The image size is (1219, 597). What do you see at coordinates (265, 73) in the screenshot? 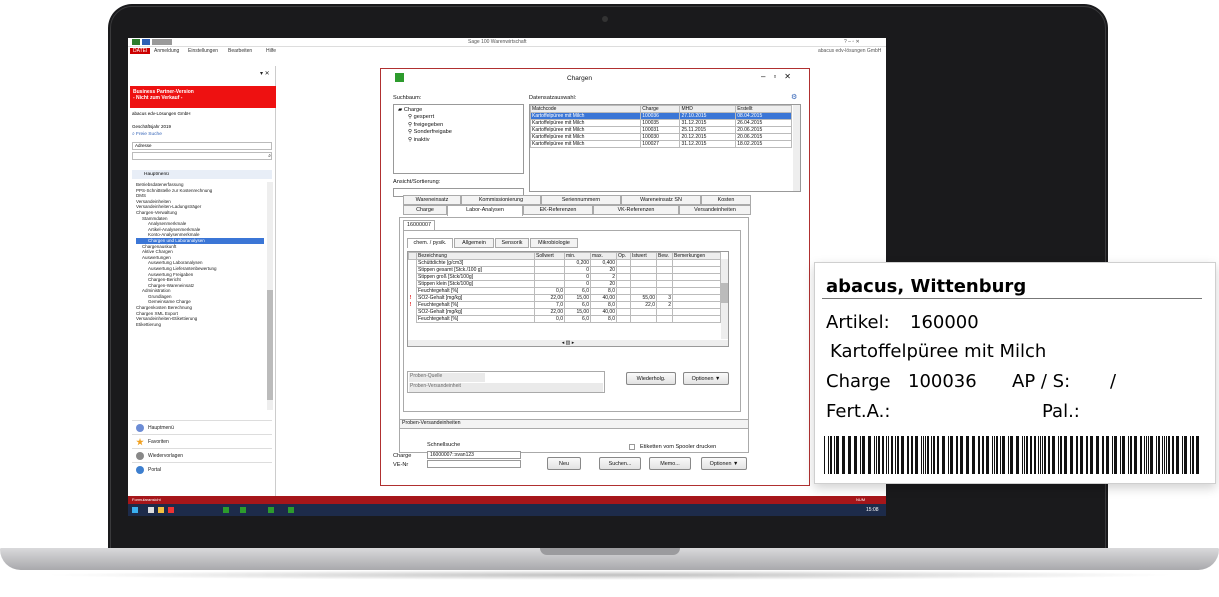
I see `sidebar-pin-icon: ▾ ✕` at bounding box center [265, 73].